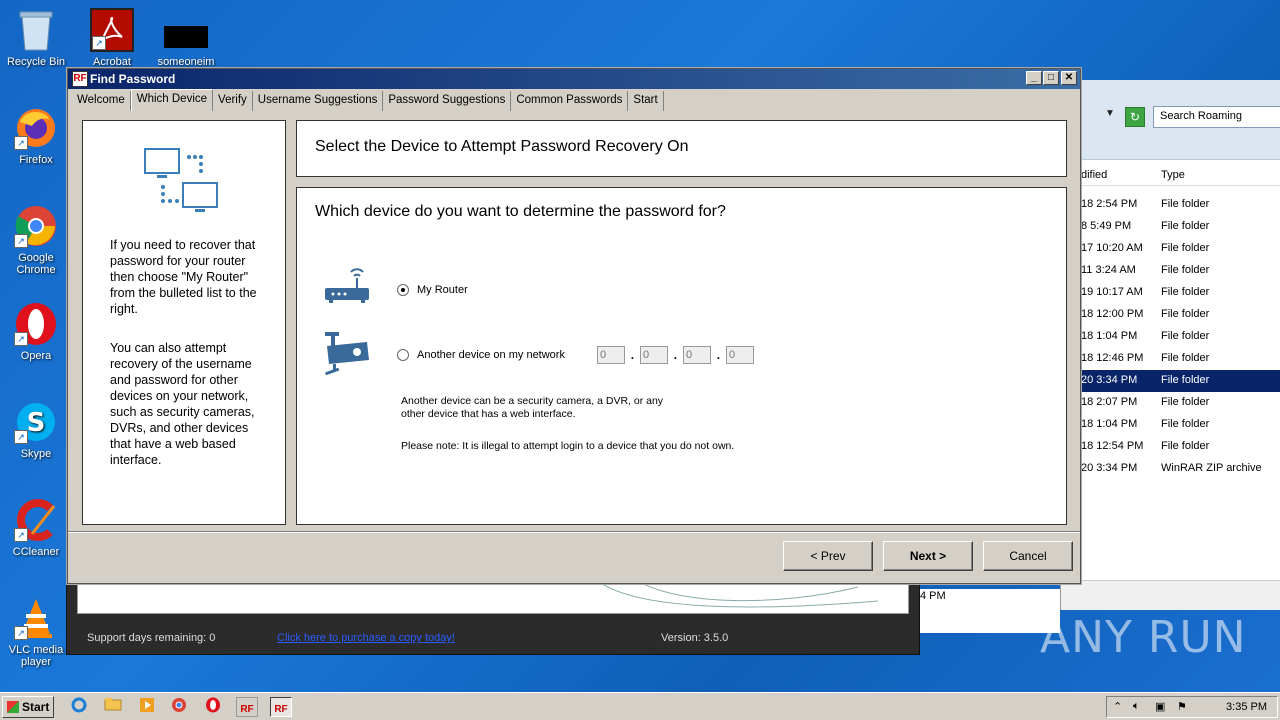 The width and height of the screenshot is (1280, 720). Describe the element at coordinates (1110, 113) in the screenshot. I see `chevron-down-icon: ▼` at that location.